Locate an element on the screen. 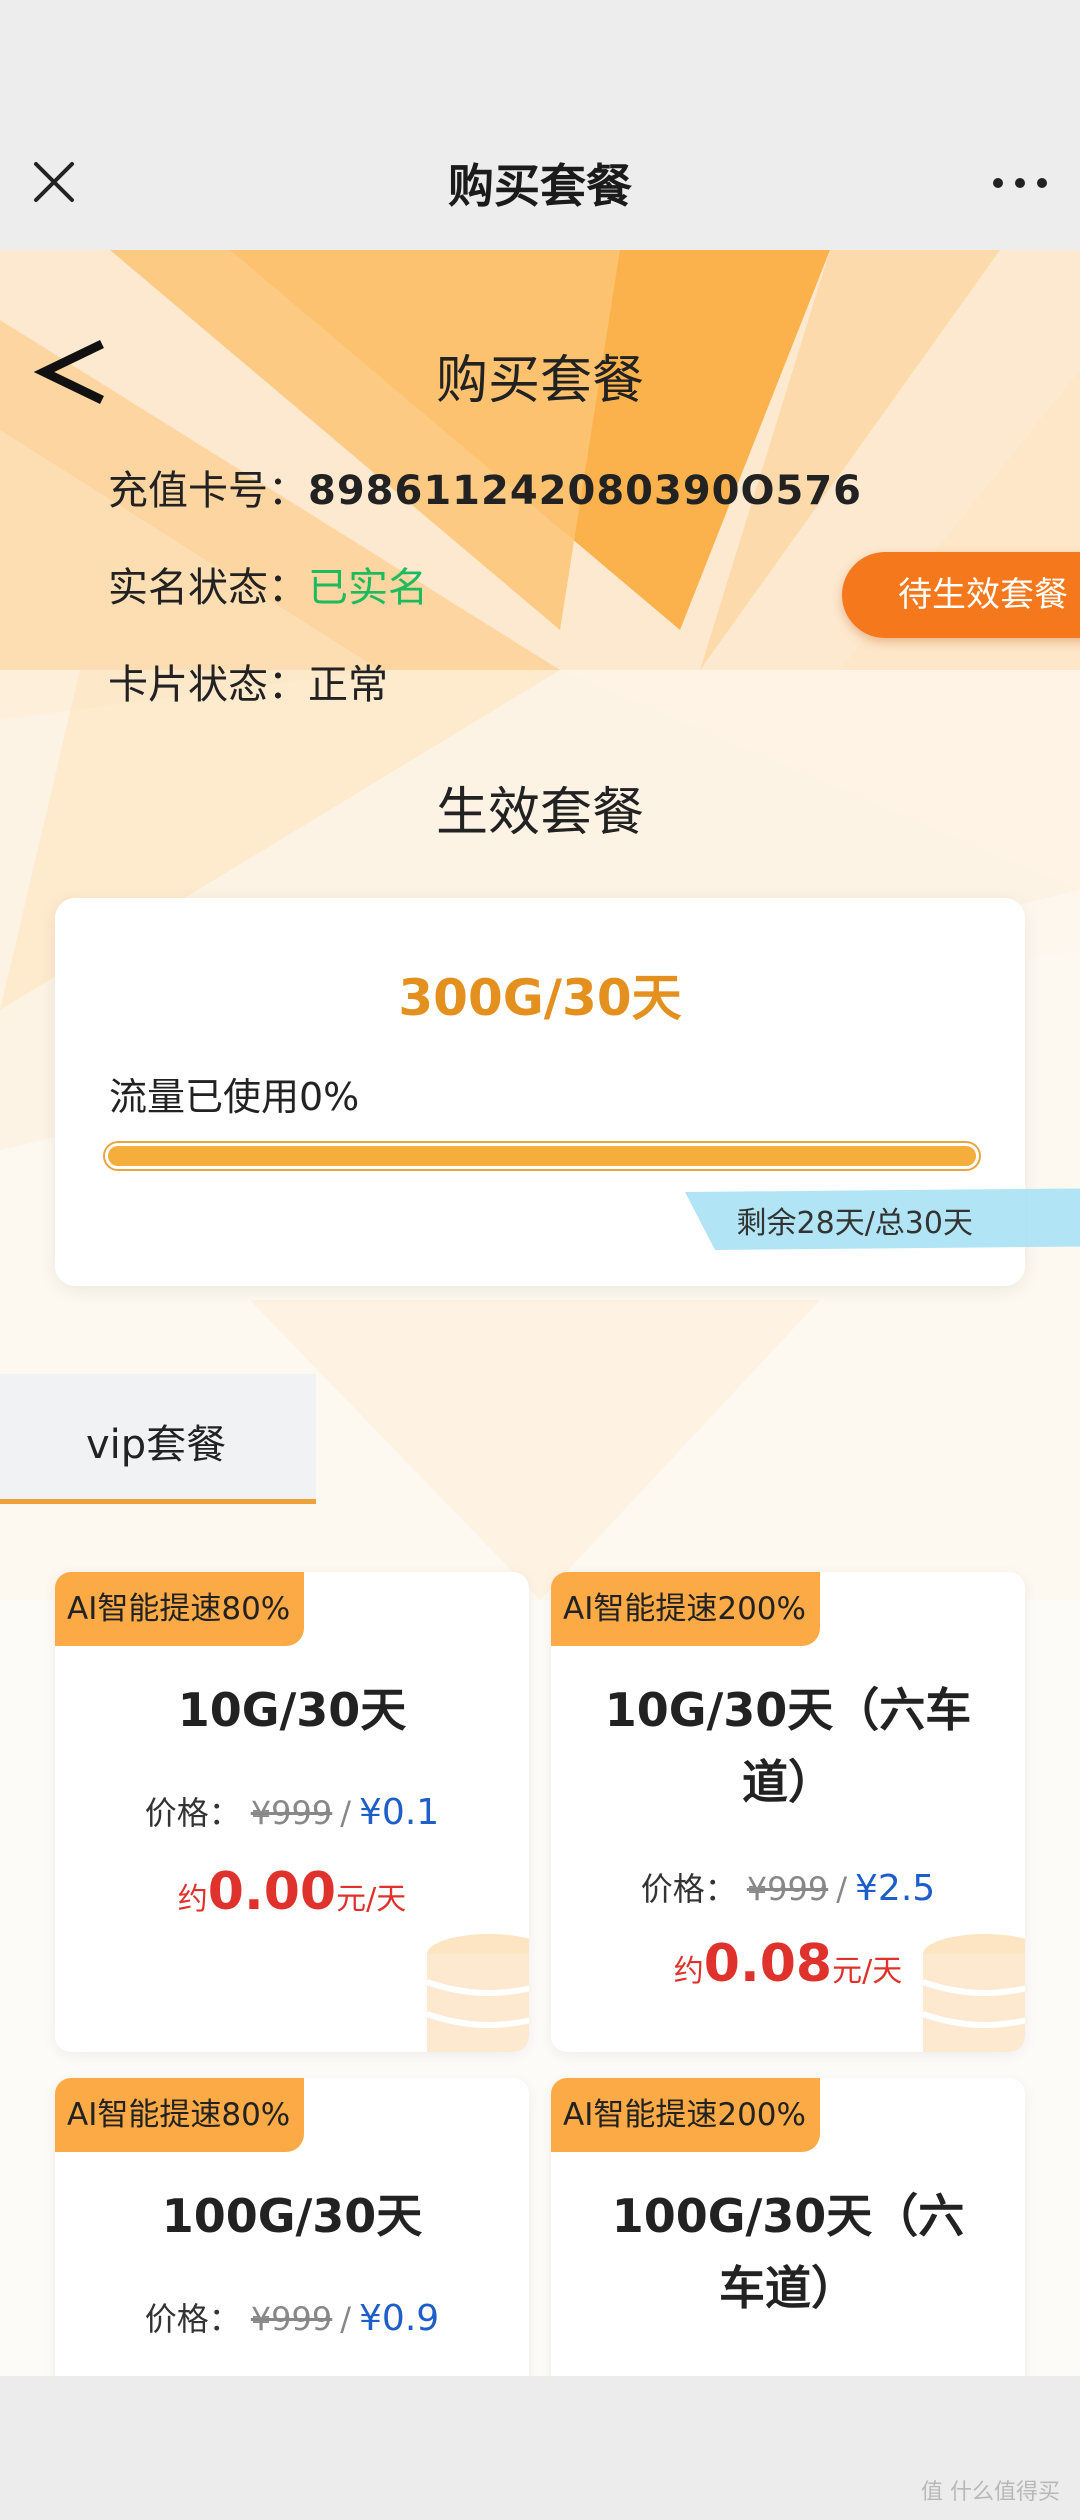  realname-row: 实名状态：已实名 is located at coordinates (268, 584).